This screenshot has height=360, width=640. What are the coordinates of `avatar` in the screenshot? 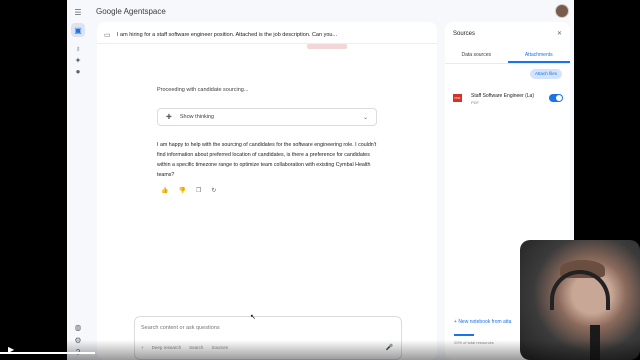 It's located at (562, 11).